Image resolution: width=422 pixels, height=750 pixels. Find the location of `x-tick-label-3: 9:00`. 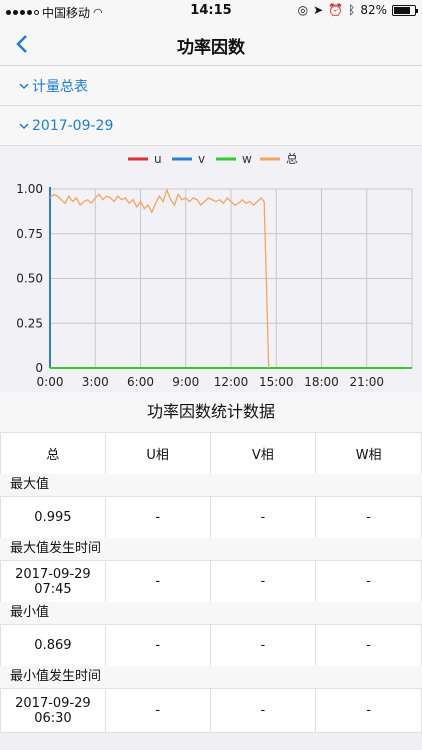

x-tick-label-3: 9:00 is located at coordinates (185, 382).